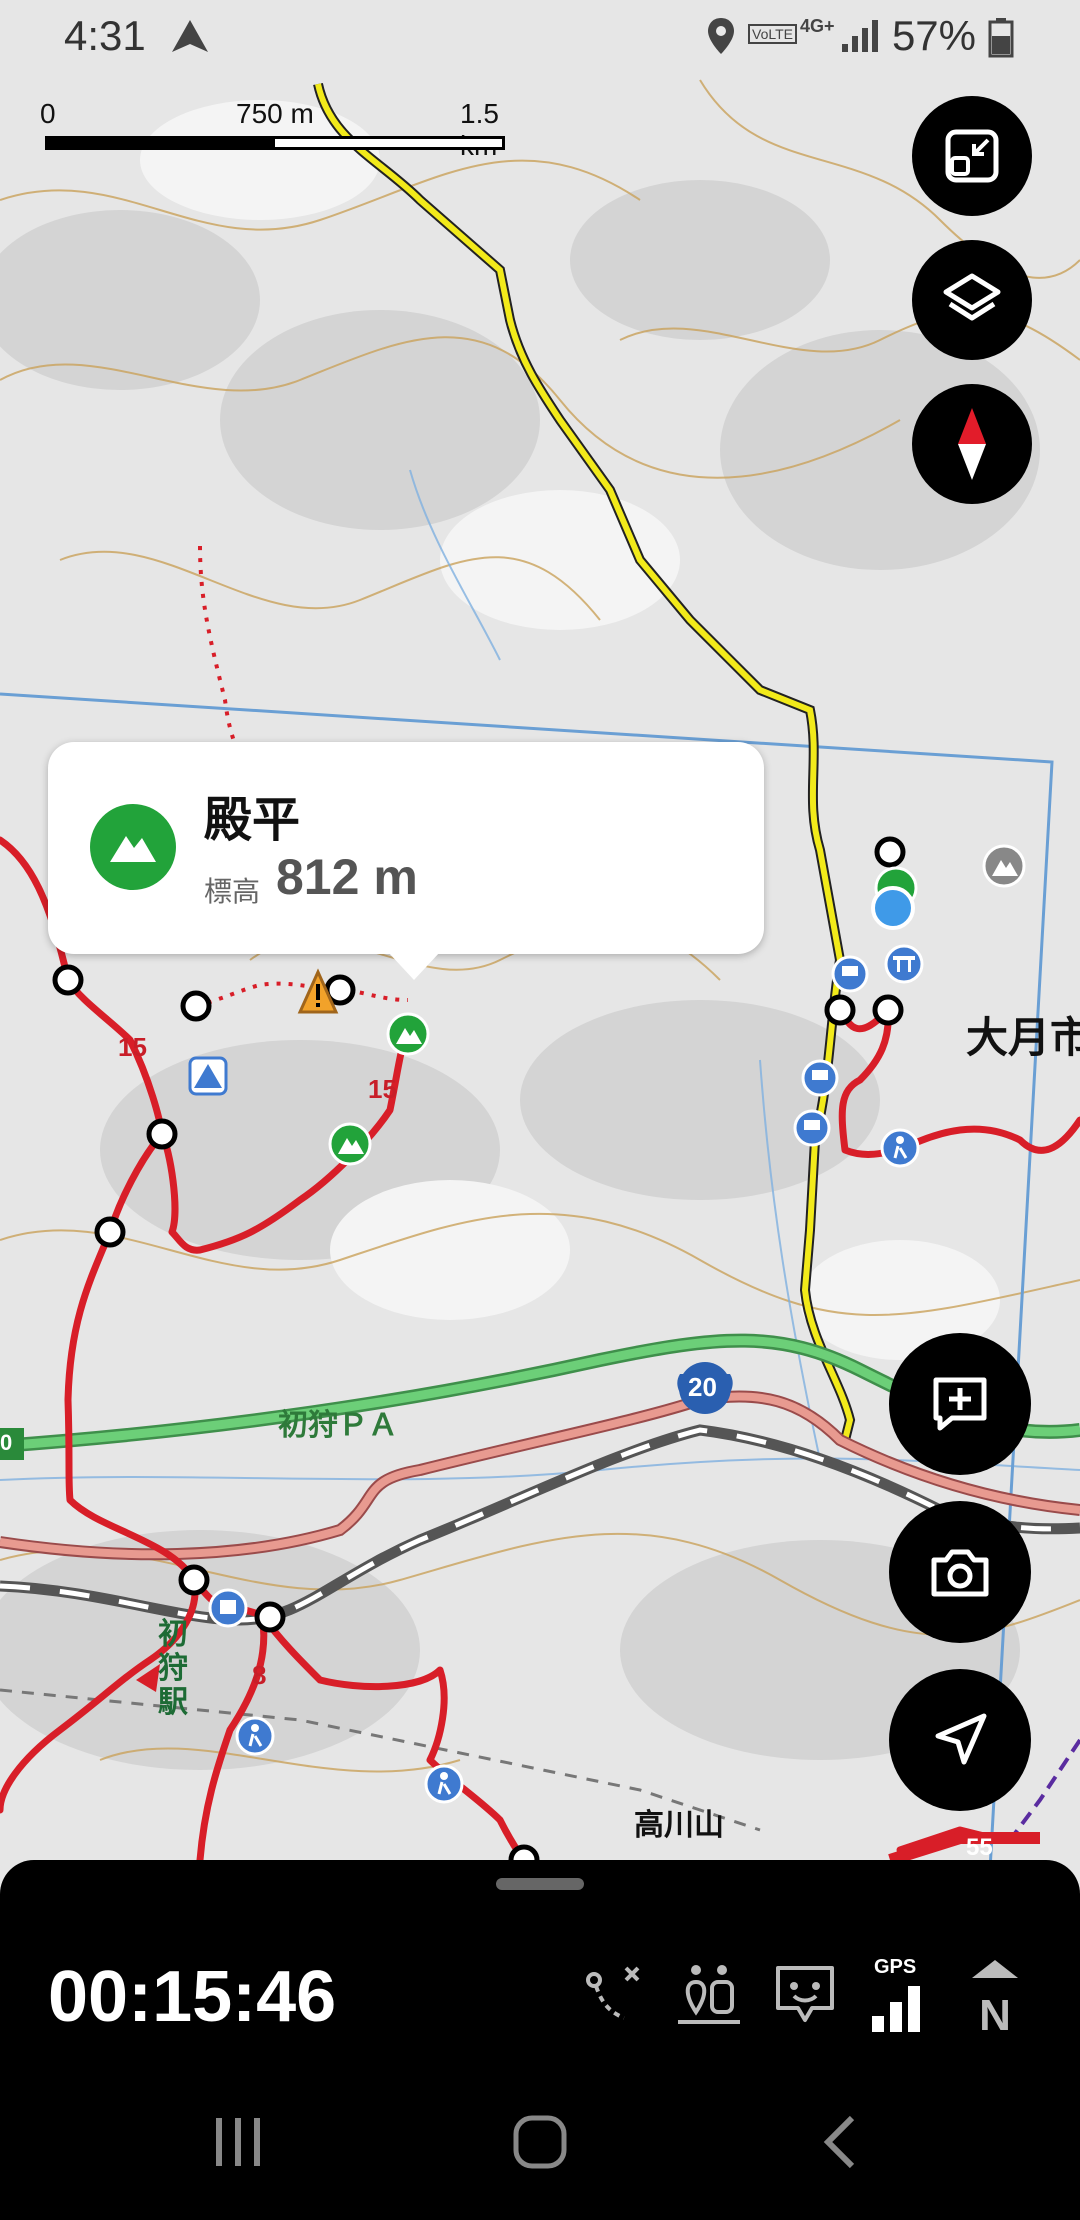  What do you see at coordinates (347, 877) in the screenshot?
I see `elevation-value: 812 m` at bounding box center [347, 877].